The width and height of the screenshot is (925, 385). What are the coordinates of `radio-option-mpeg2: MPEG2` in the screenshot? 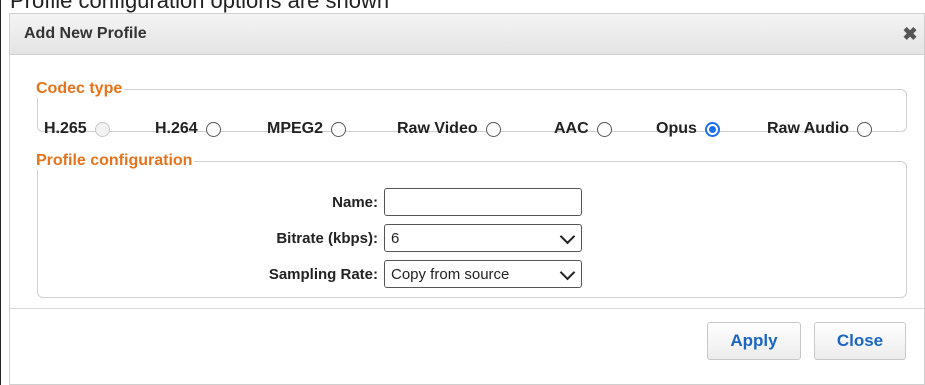 It's located at (307, 129).